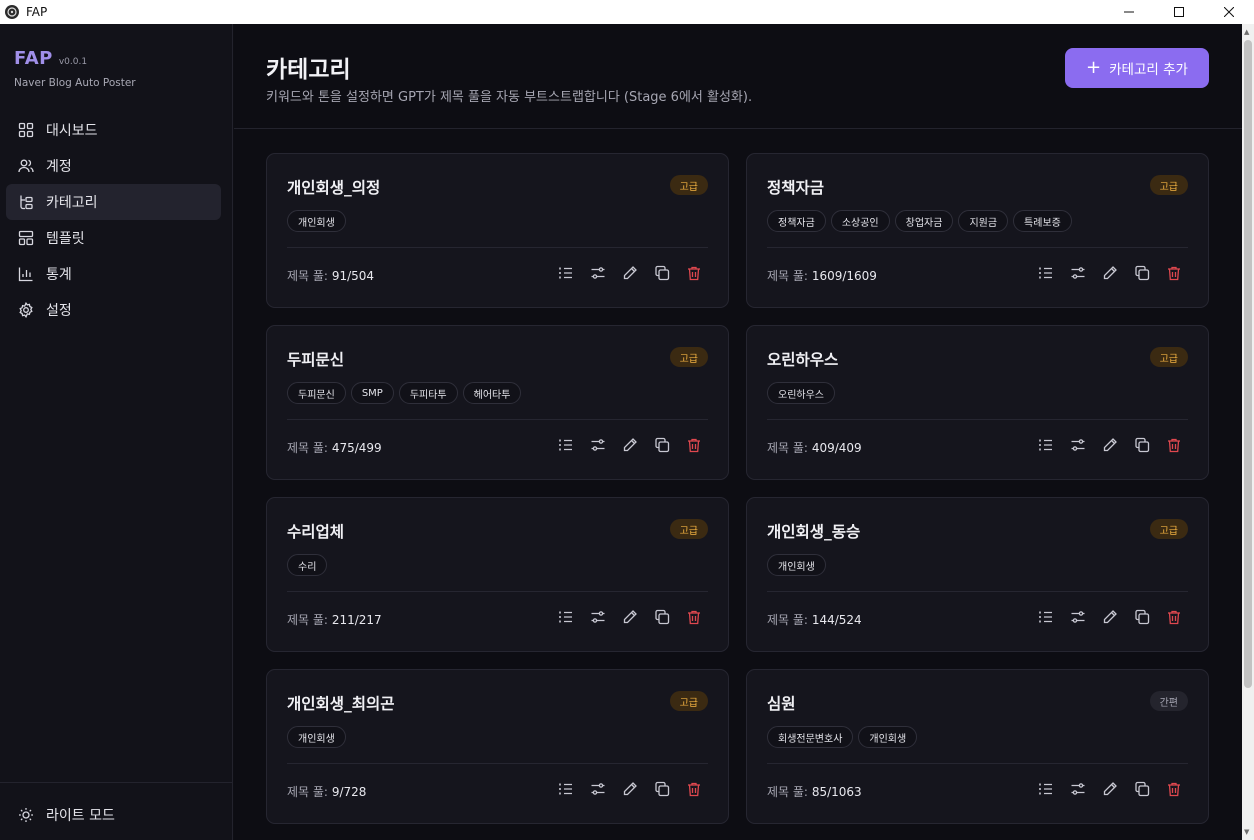 The height and width of the screenshot is (840, 1254). What do you see at coordinates (1248, 364) in the screenshot?
I see `scroll-thumb` at bounding box center [1248, 364].